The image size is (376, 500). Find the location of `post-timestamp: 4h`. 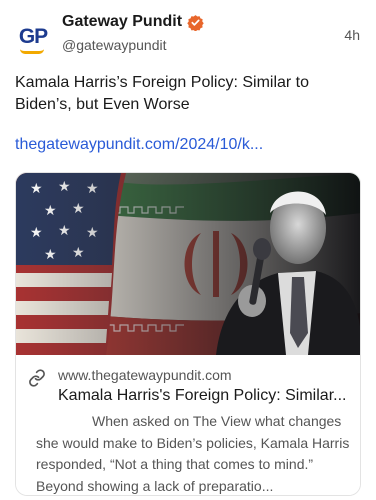

post-timestamp: 4h is located at coordinates (352, 35).